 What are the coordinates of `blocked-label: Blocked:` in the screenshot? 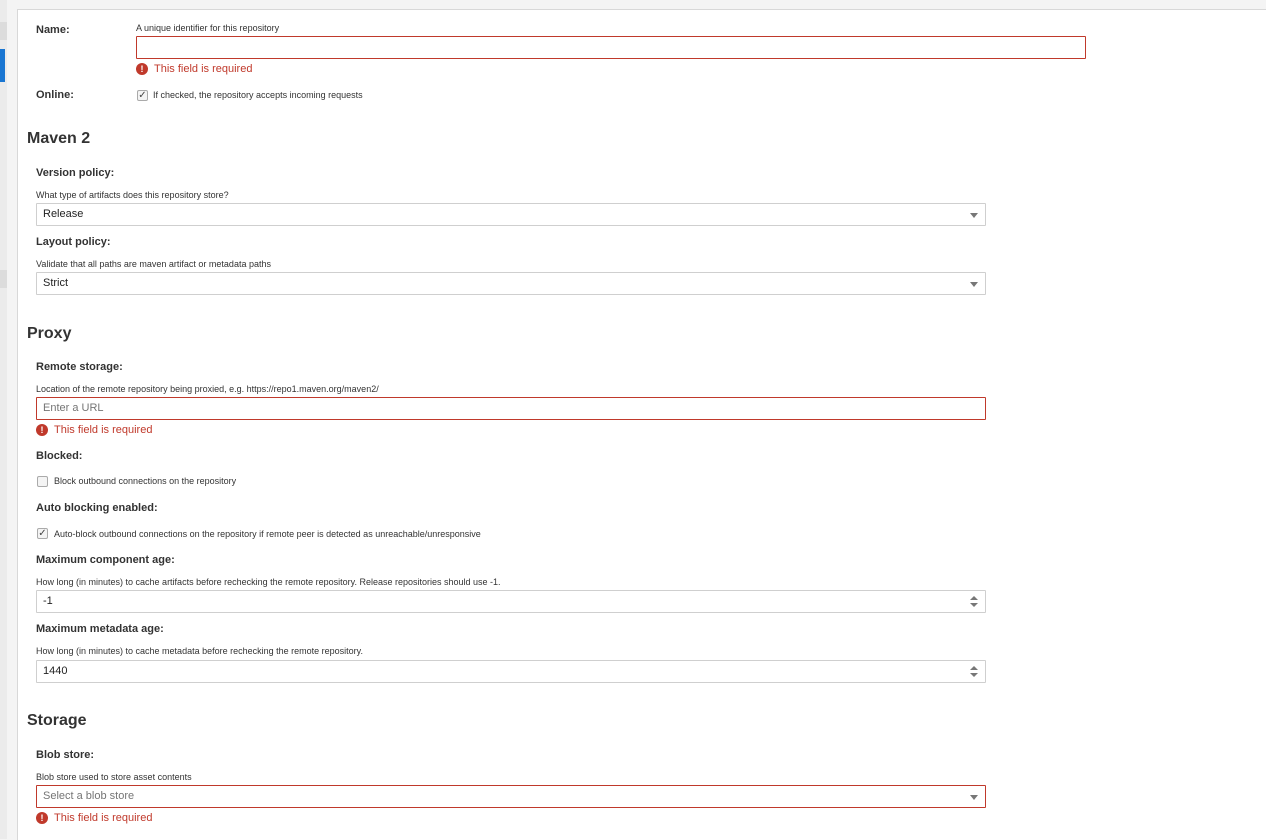 It's located at (59, 456).